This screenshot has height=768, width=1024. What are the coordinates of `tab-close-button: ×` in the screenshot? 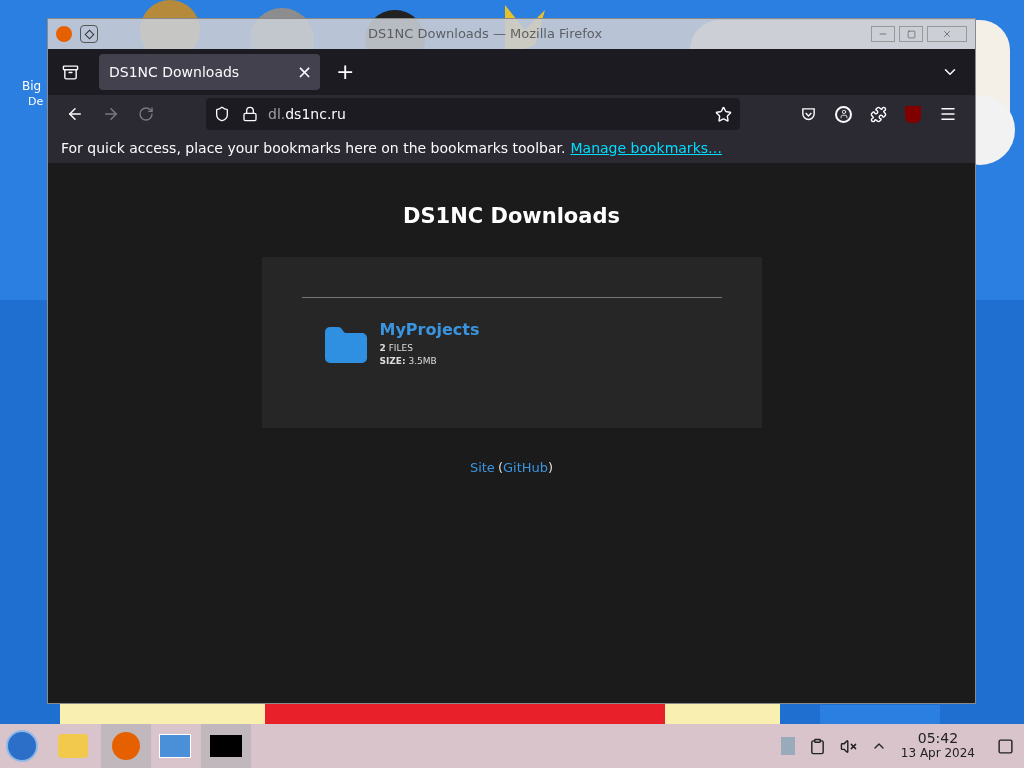 It's located at (304, 72).